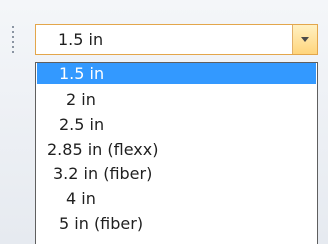 The image size is (328, 244). I want to click on dropdown-option-2-in: 2 in, so click(176, 99).